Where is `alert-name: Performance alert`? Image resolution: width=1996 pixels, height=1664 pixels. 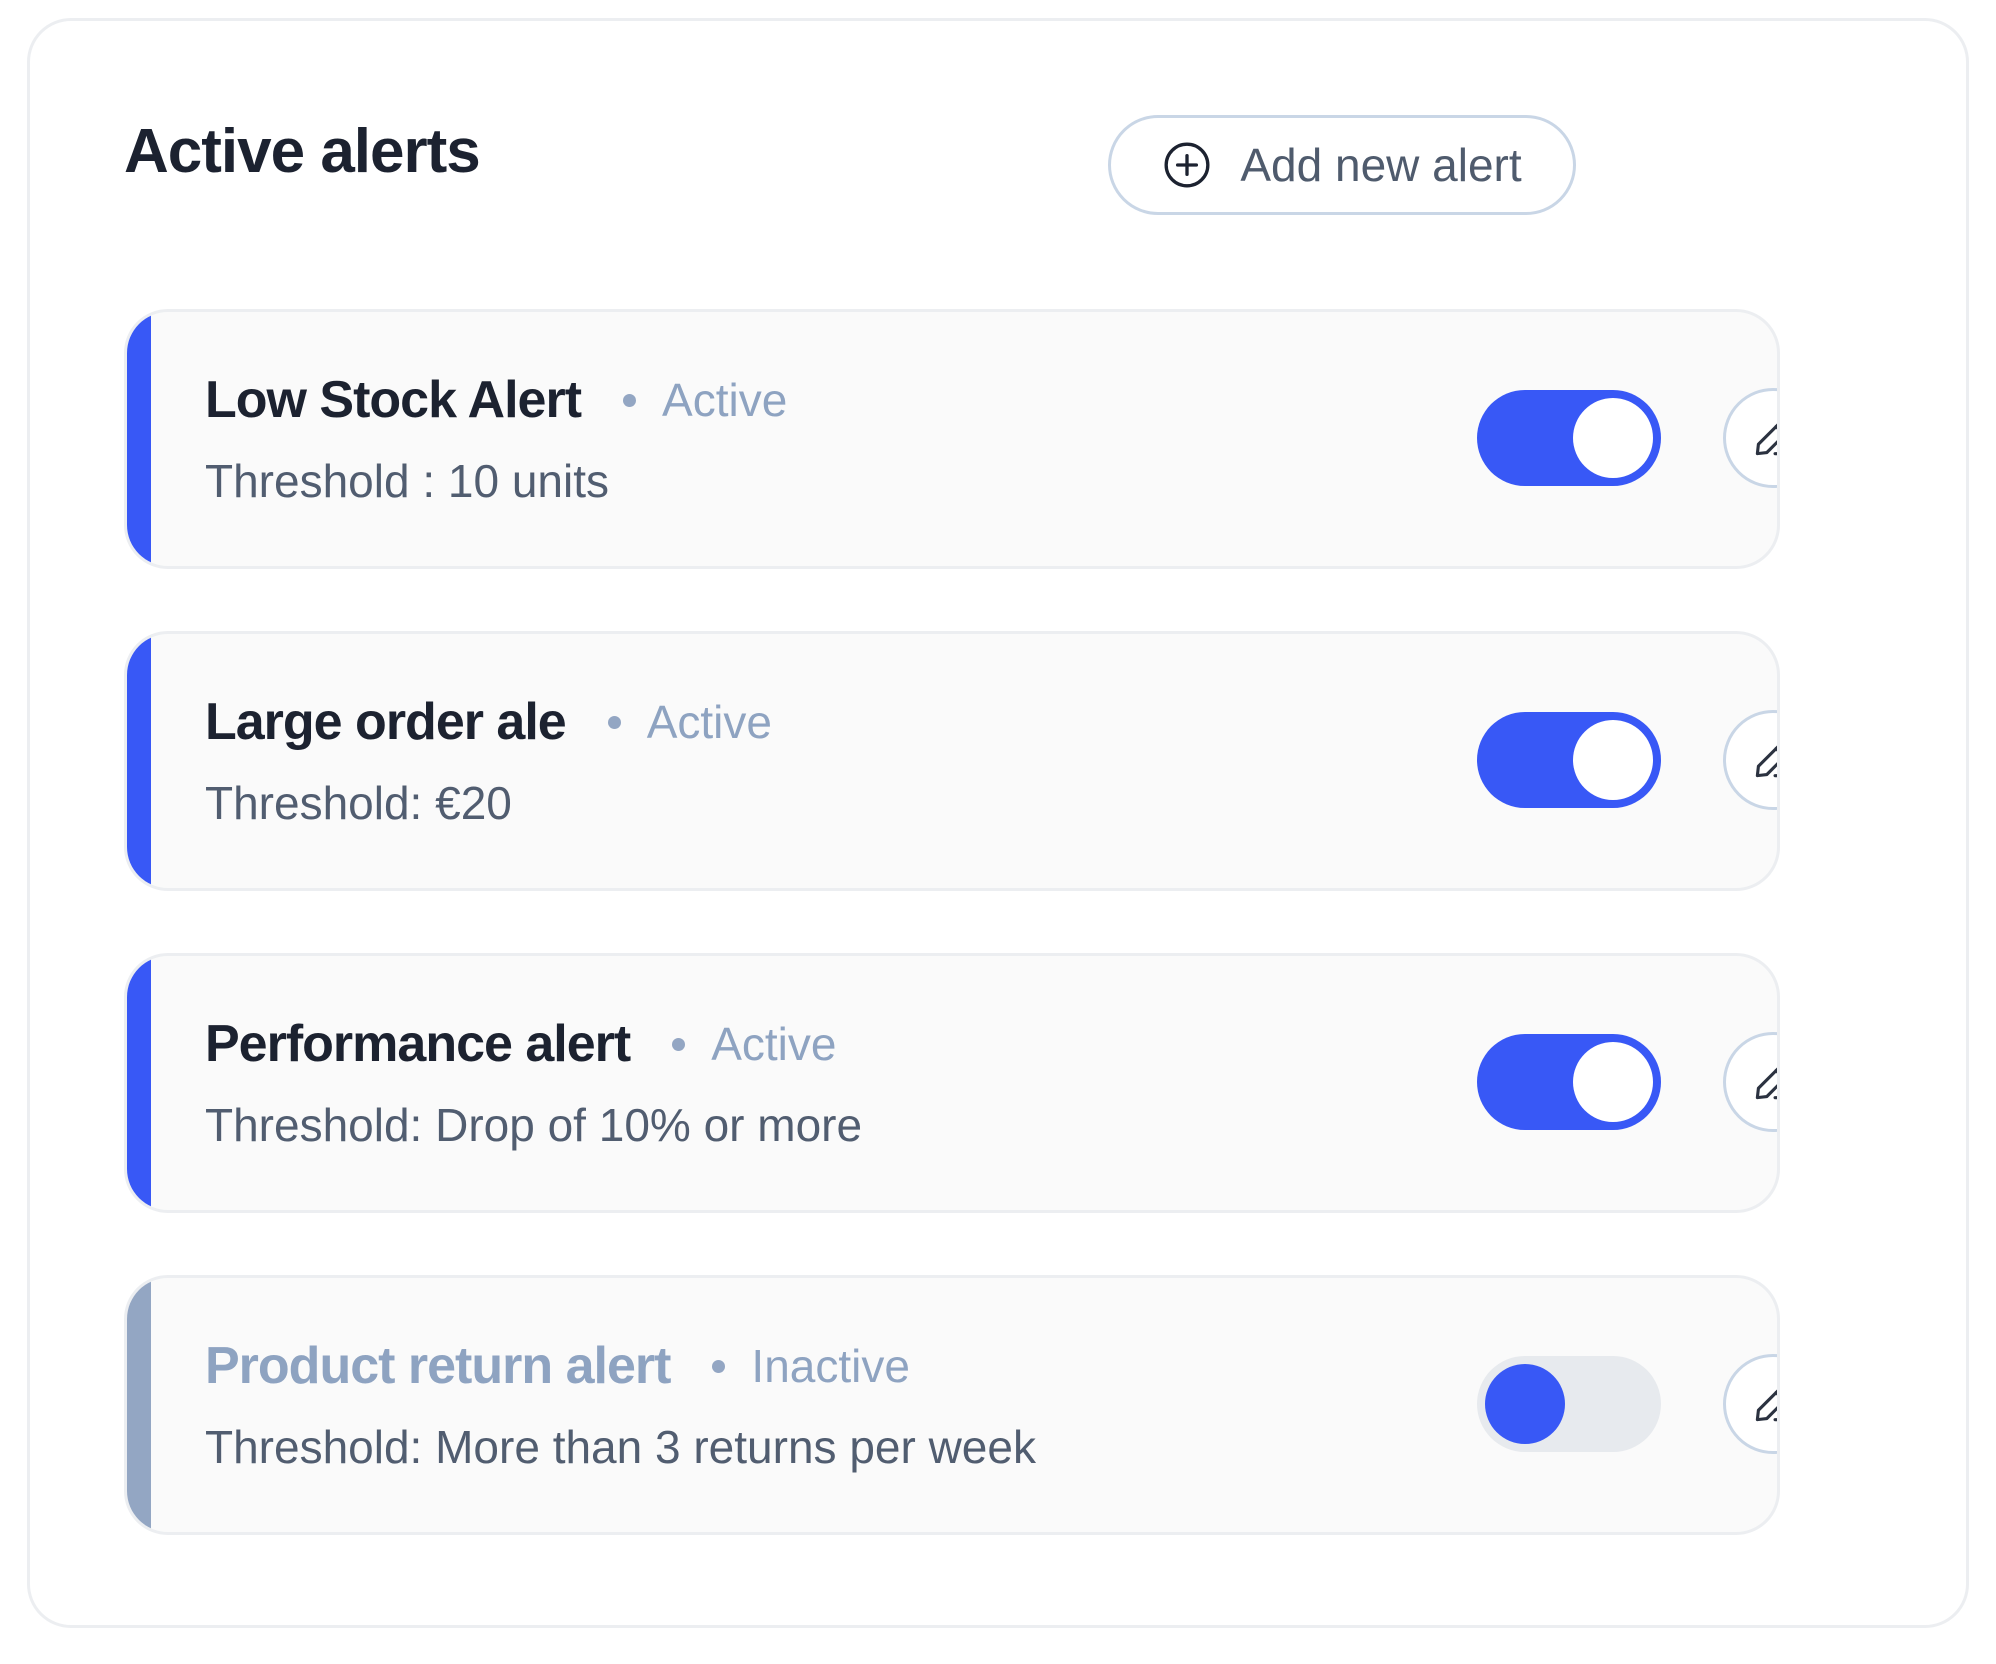 alert-name: Performance alert is located at coordinates (418, 1044).